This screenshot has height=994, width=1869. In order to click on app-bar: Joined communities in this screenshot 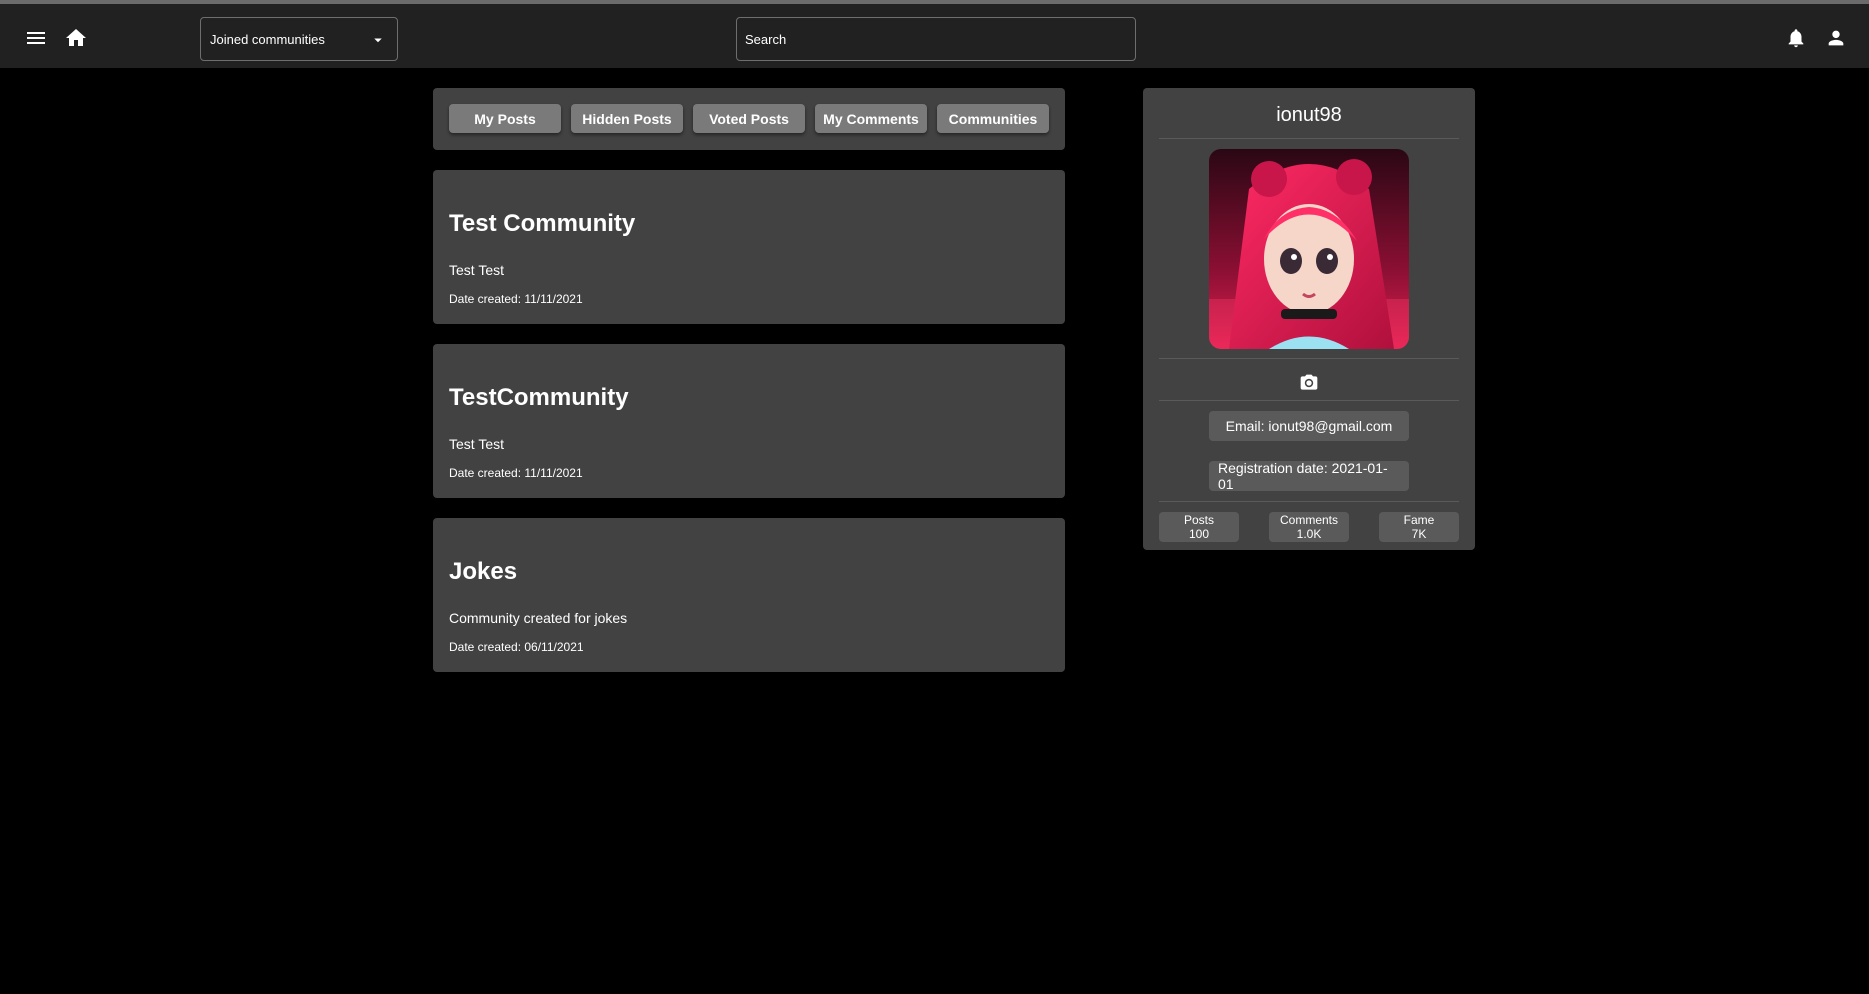, I will do `click(934, 36)`.